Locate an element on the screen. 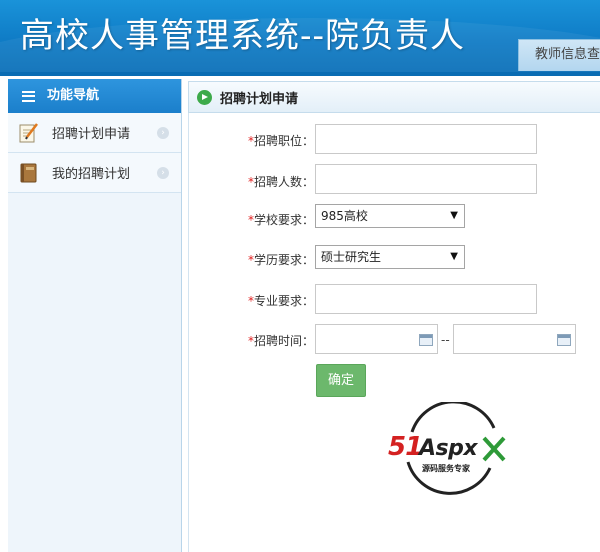 This screenshot has height=552, width=600. book-icon is located at coordinates (28, 172).